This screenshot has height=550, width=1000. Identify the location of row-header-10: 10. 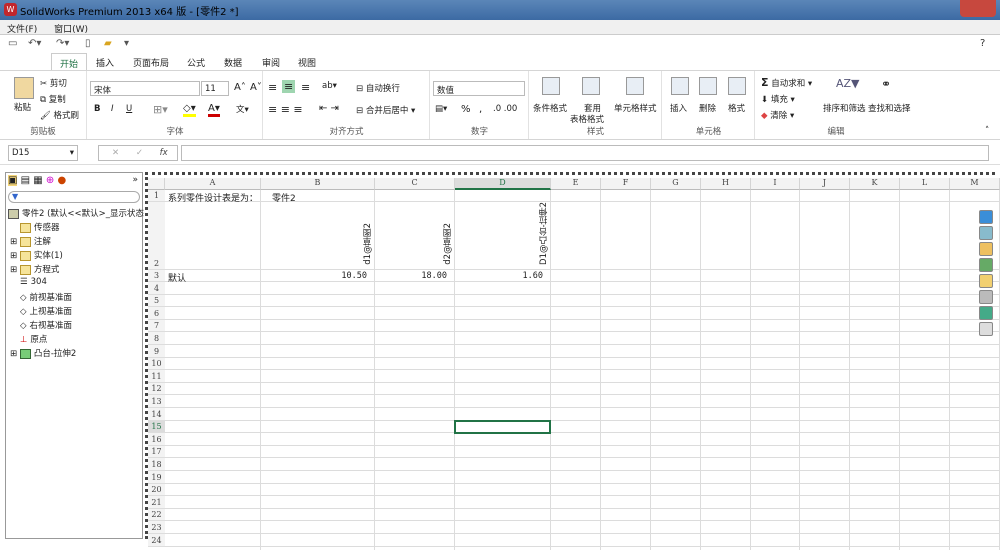
(156, 364).